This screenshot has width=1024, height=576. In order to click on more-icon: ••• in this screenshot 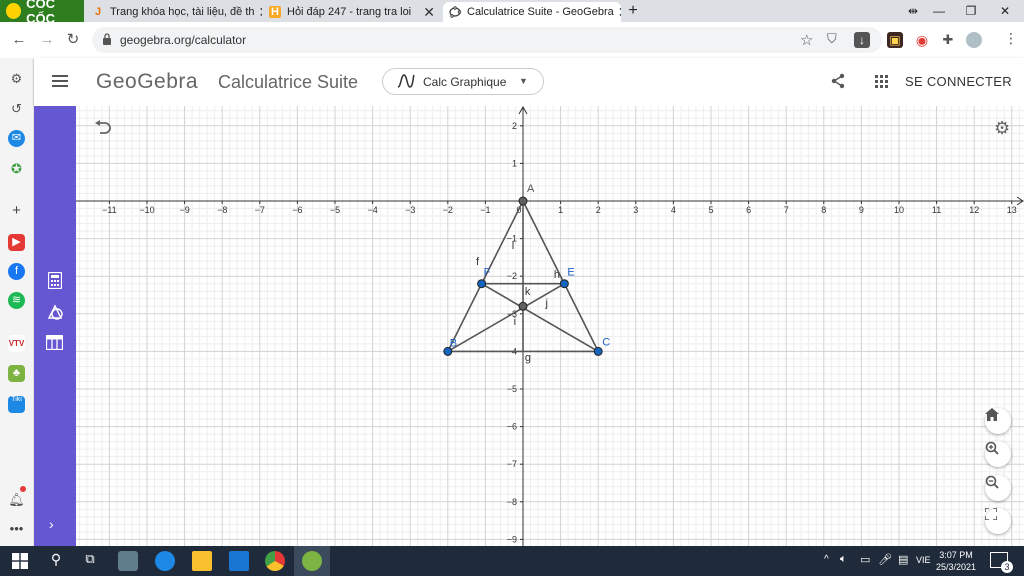, I will do `click(16, 528)`.